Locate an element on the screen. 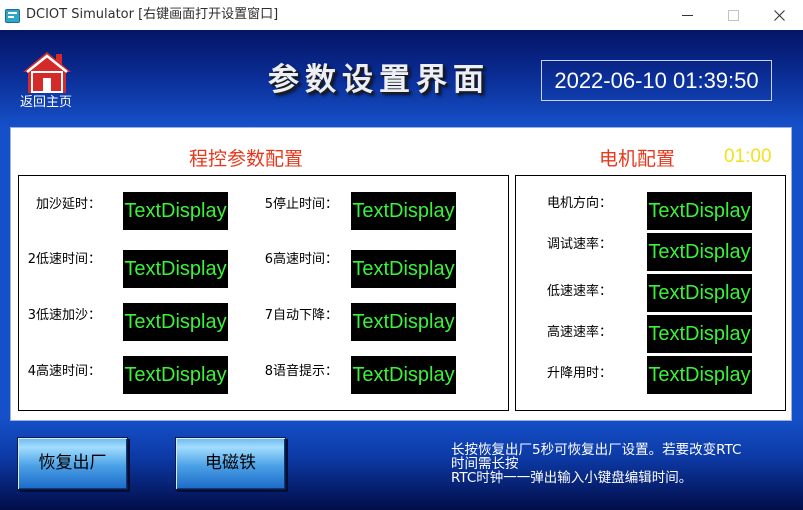  param-label-low-speed-sand-add: 3低速加沙： is located at coordinates (64, 315).